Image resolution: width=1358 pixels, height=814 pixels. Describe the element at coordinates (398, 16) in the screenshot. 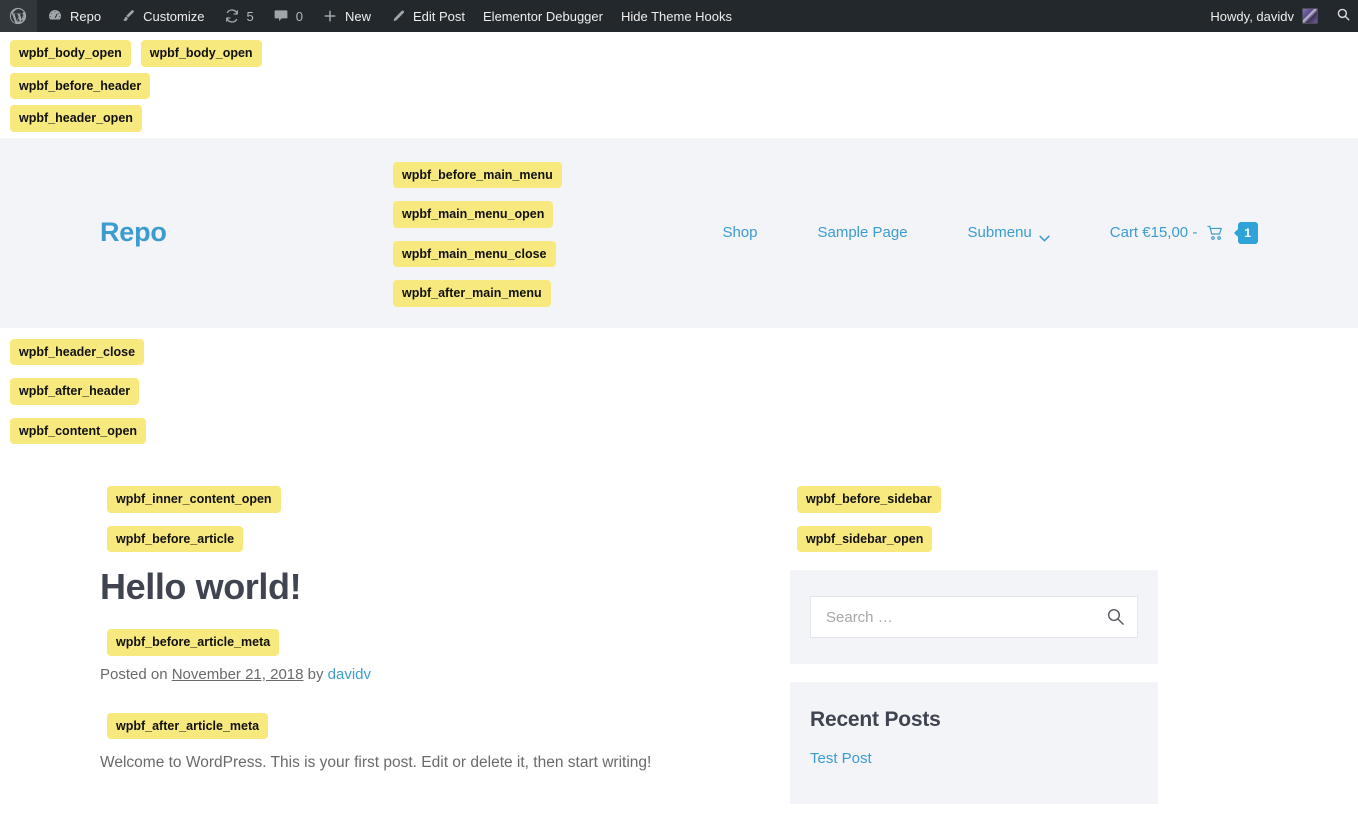

I see `pencil-icon` at that location.